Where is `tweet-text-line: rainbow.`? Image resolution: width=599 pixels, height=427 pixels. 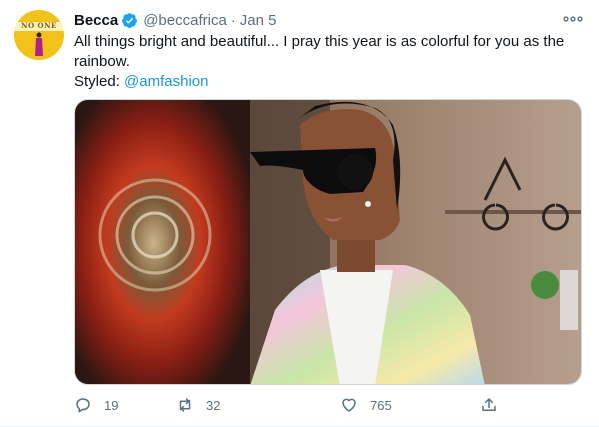
tweet-text-line: rainbow. is located at coordinates (102, 61).